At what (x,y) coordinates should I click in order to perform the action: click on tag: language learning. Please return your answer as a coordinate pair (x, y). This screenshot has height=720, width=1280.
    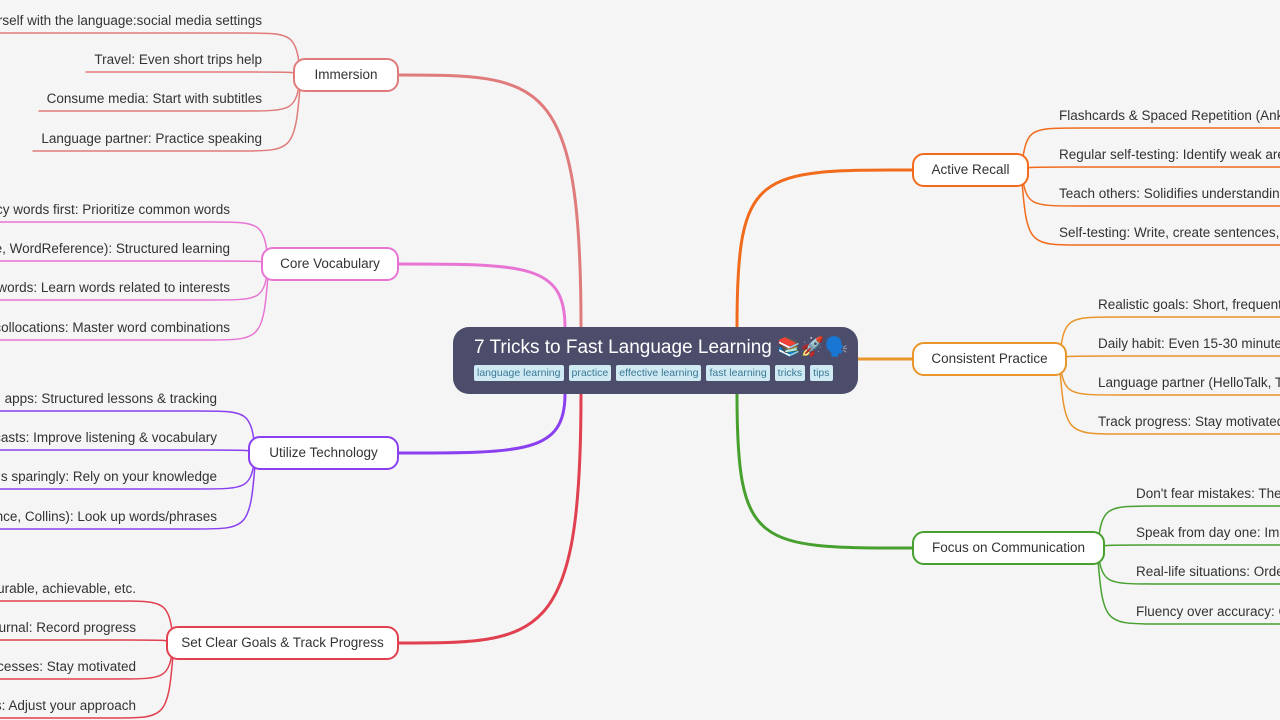
    Looking at the image, I should click on (519, 373).